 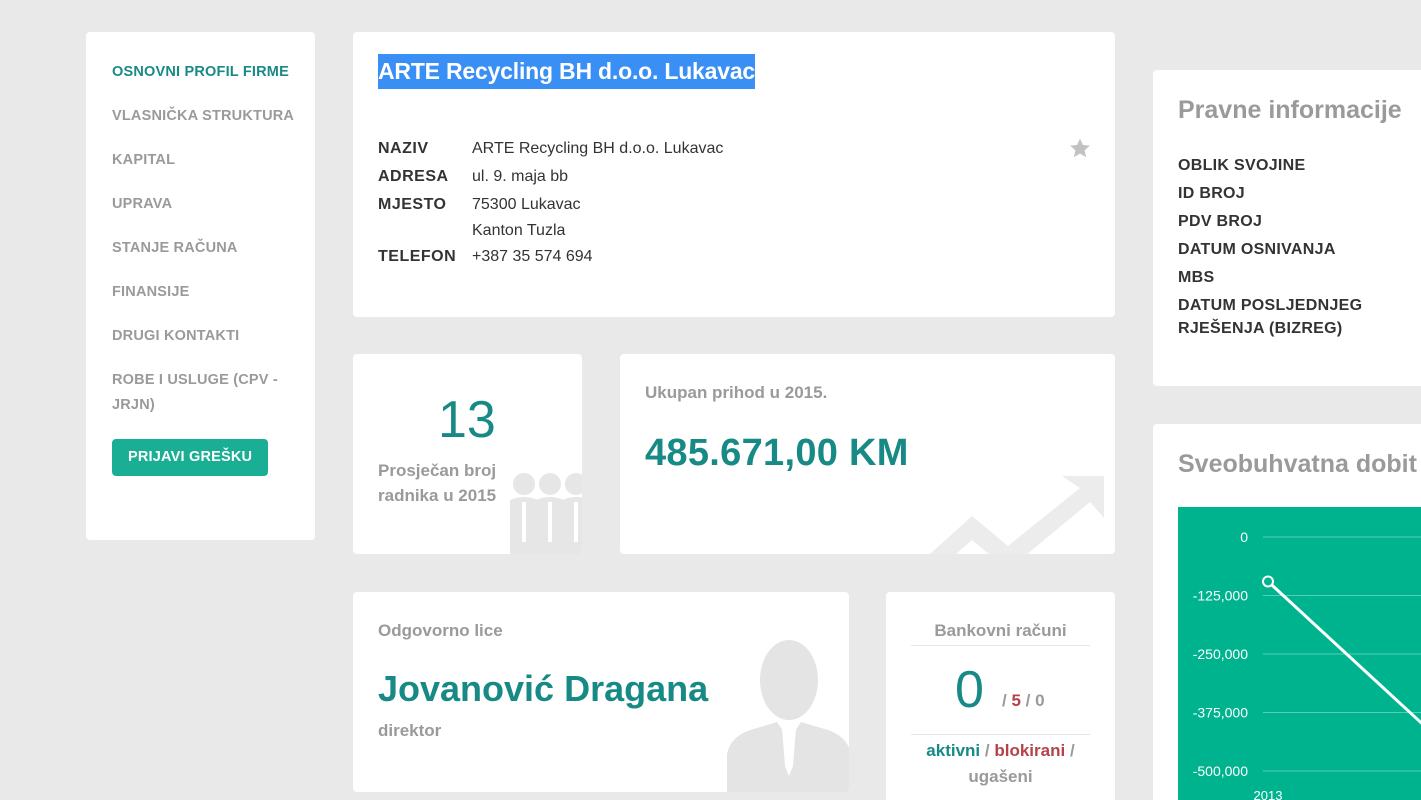 I want to click on sidebar-item-basic-profile: OSNOVNI PROFIL FIRME, so click(x=204, y=72).